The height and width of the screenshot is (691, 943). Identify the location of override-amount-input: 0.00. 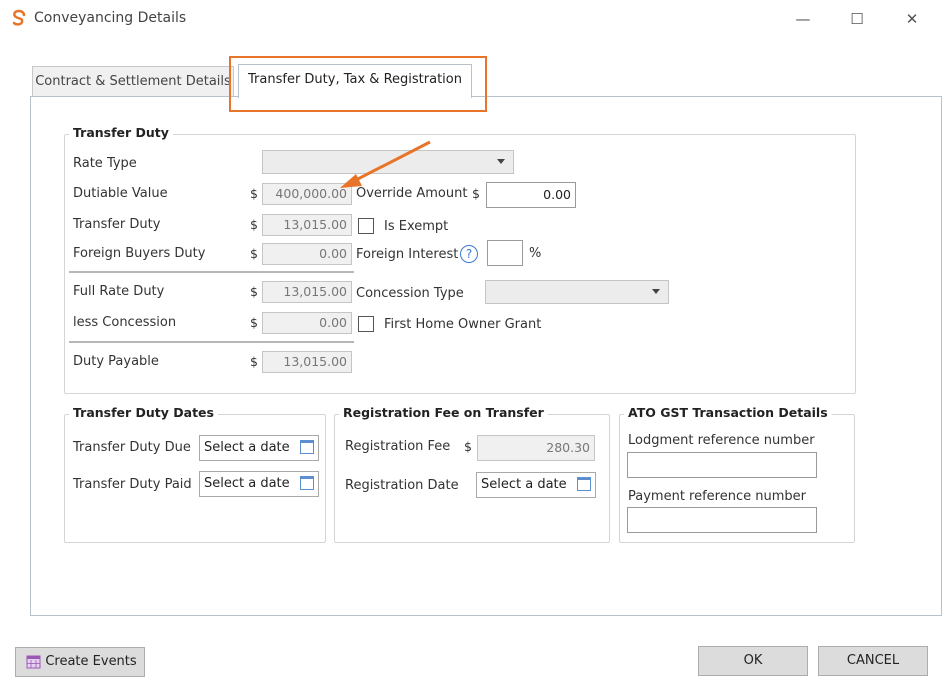
(531, 195).